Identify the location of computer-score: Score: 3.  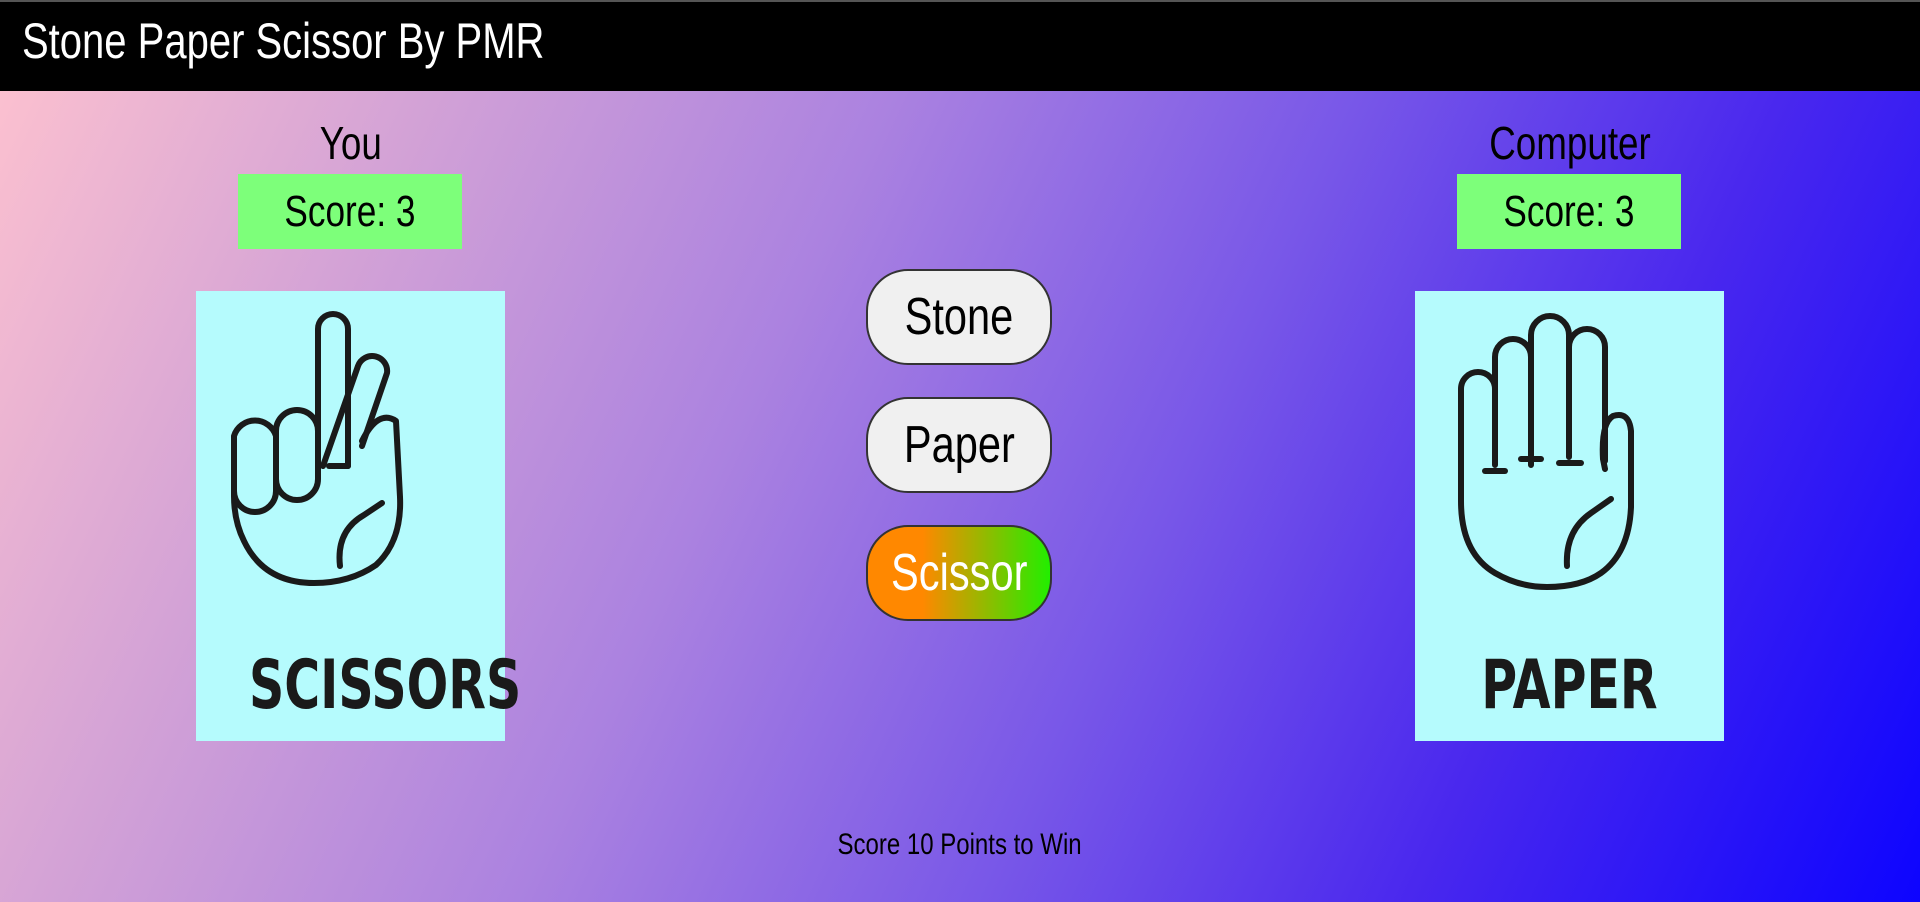
(1569, 211).